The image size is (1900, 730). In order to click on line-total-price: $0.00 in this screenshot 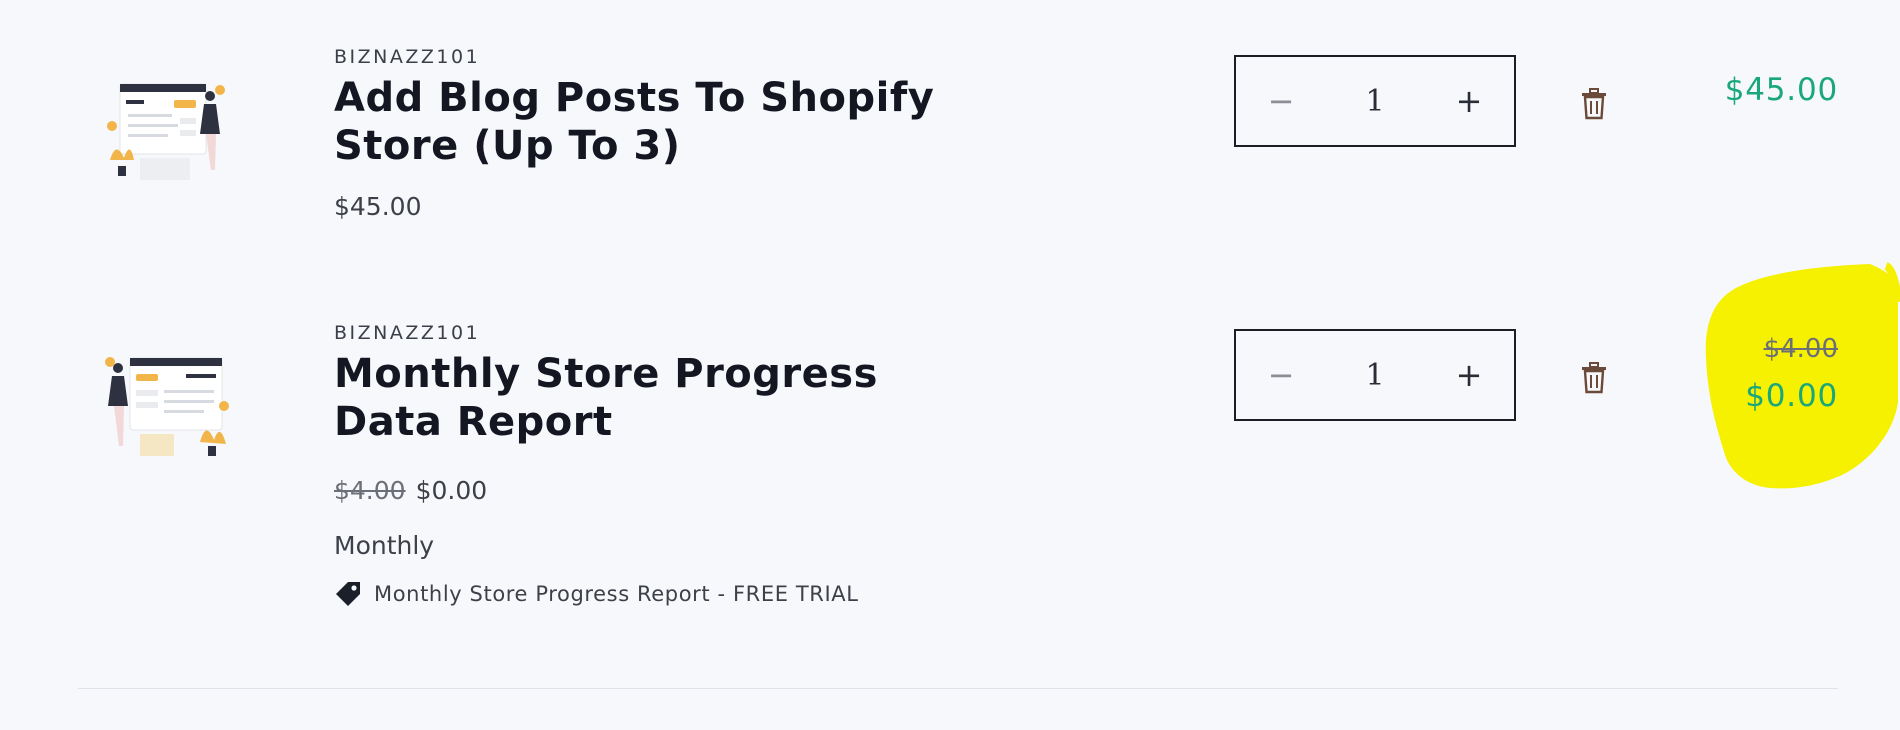, I will do `click(1791, 396)`.